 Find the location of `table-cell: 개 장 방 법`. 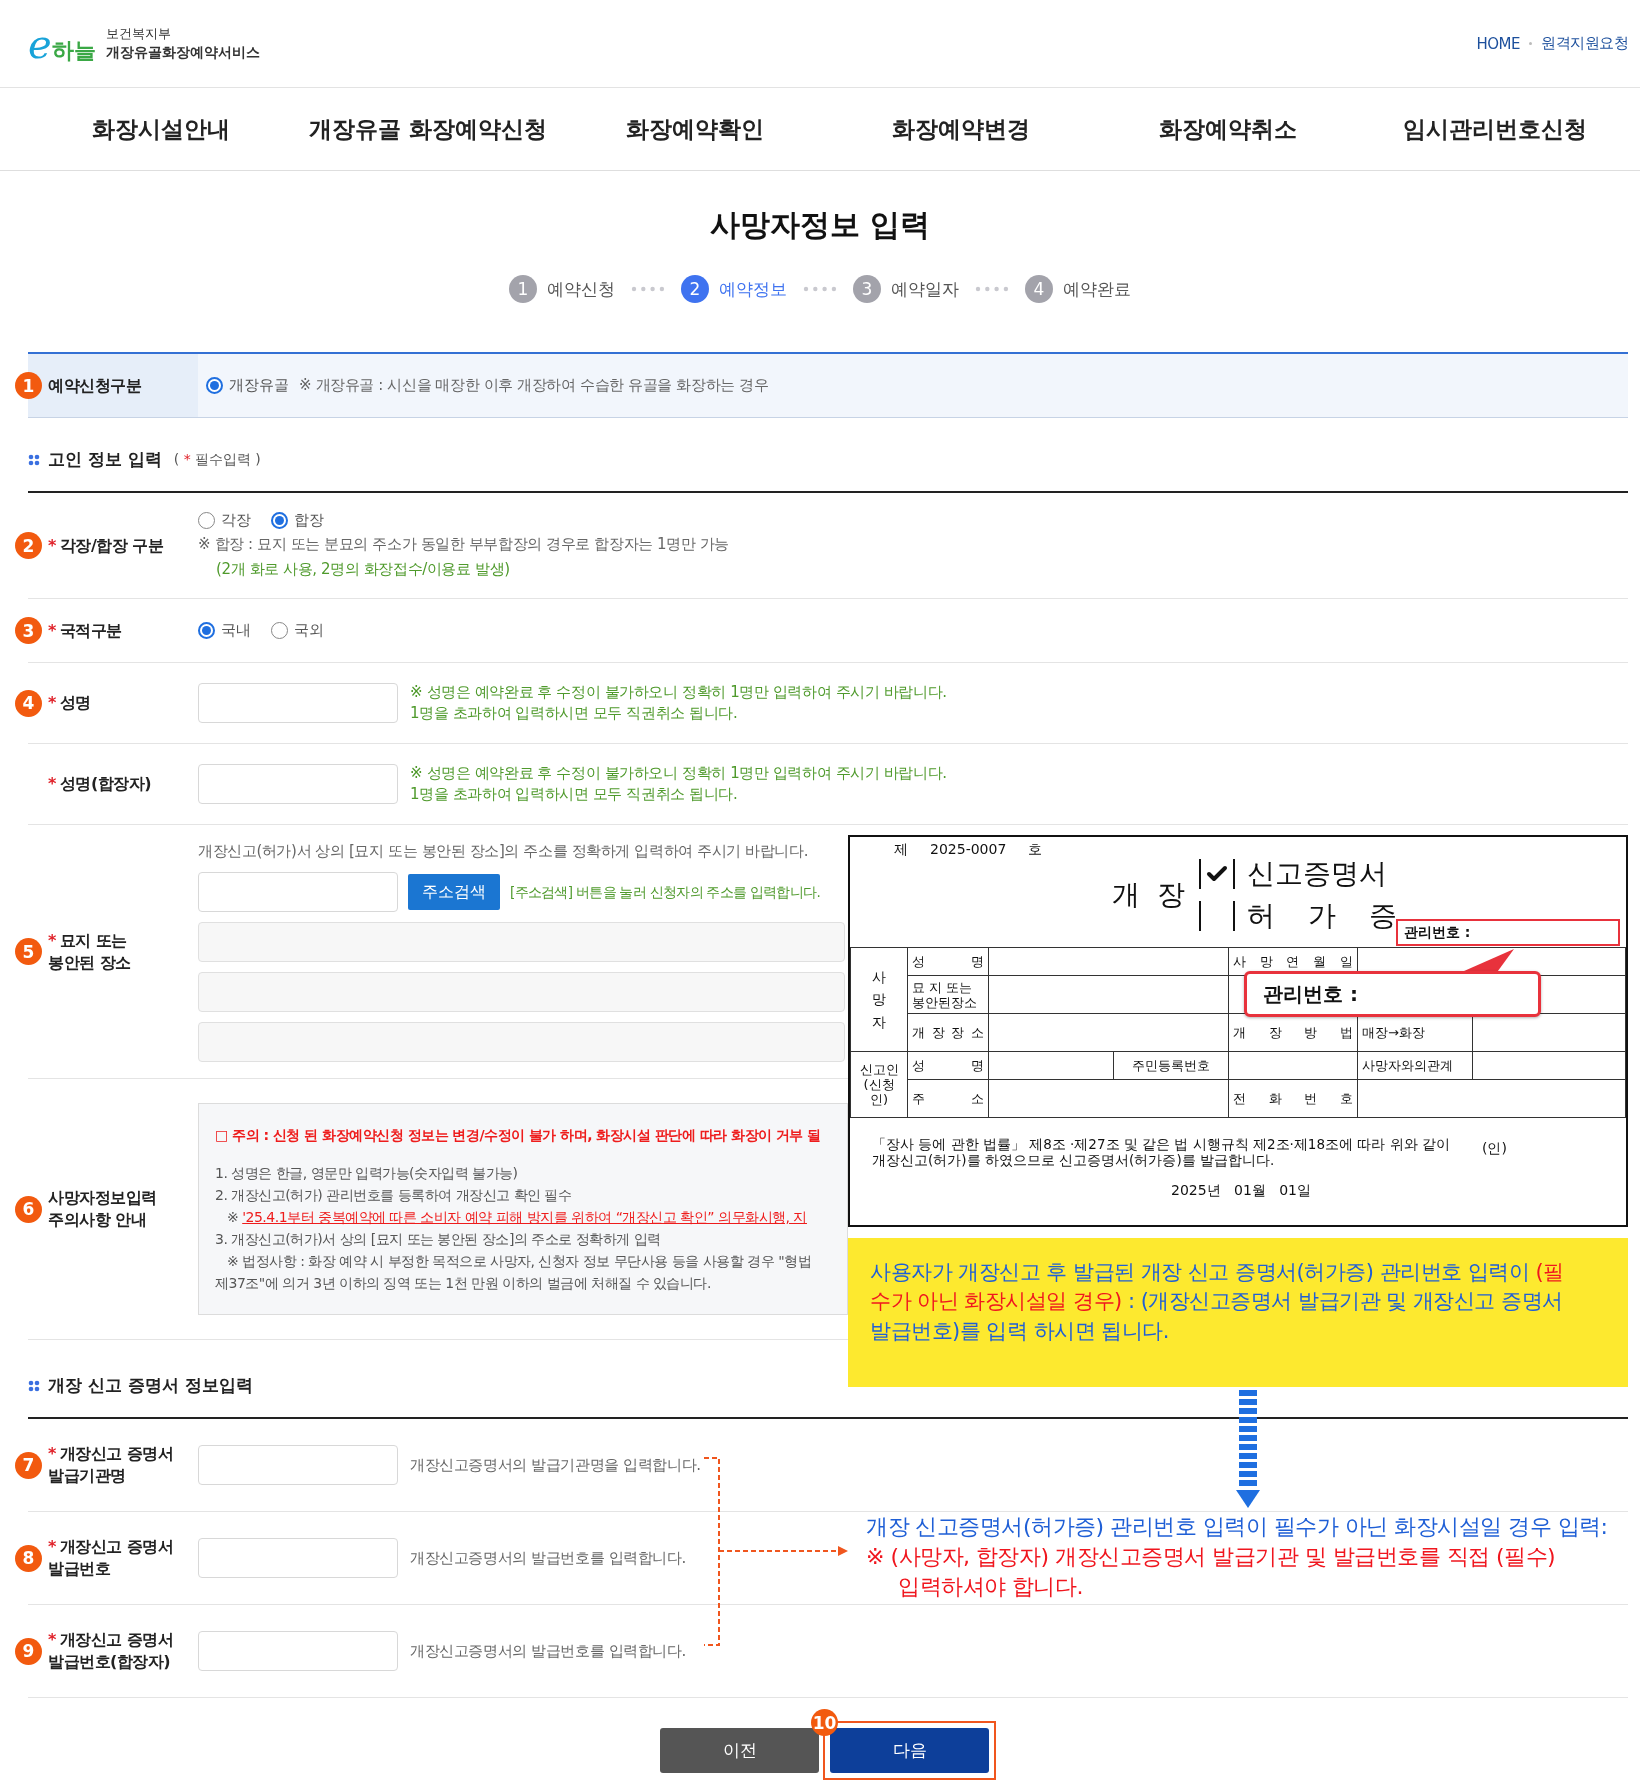

table-cell: 개 장 방 법 is located at coordinates (1293, 1032).